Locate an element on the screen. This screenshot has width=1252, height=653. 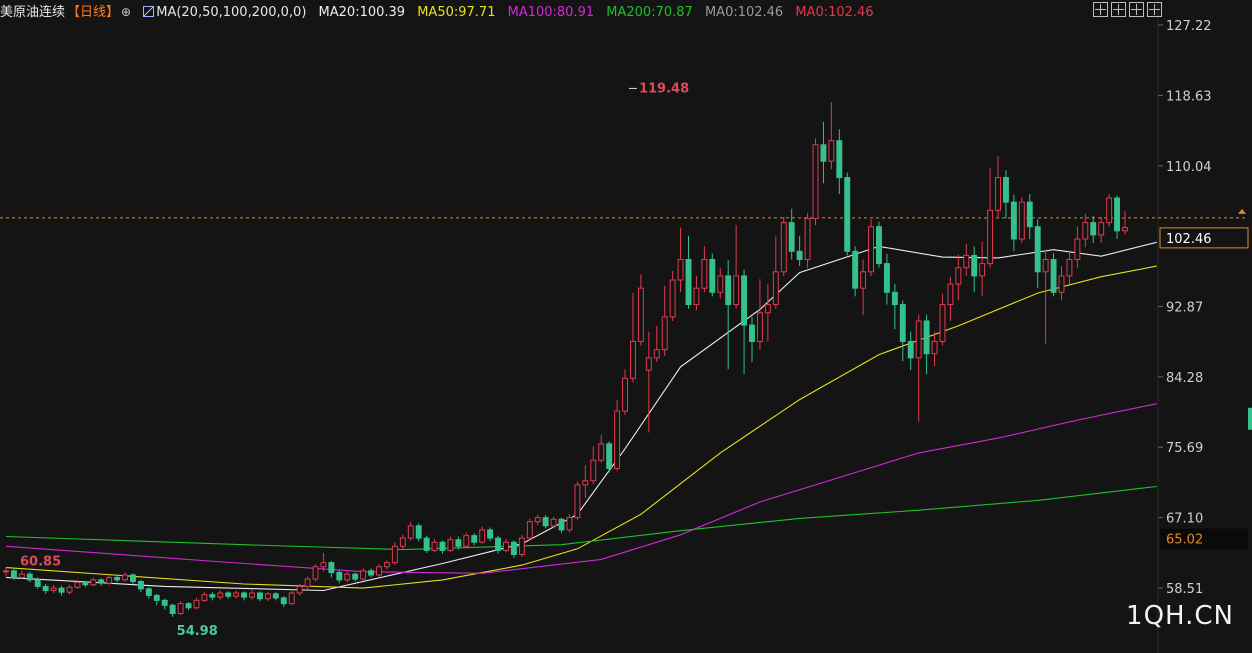
prev-page-icon is located at coordinates (1136, 9).